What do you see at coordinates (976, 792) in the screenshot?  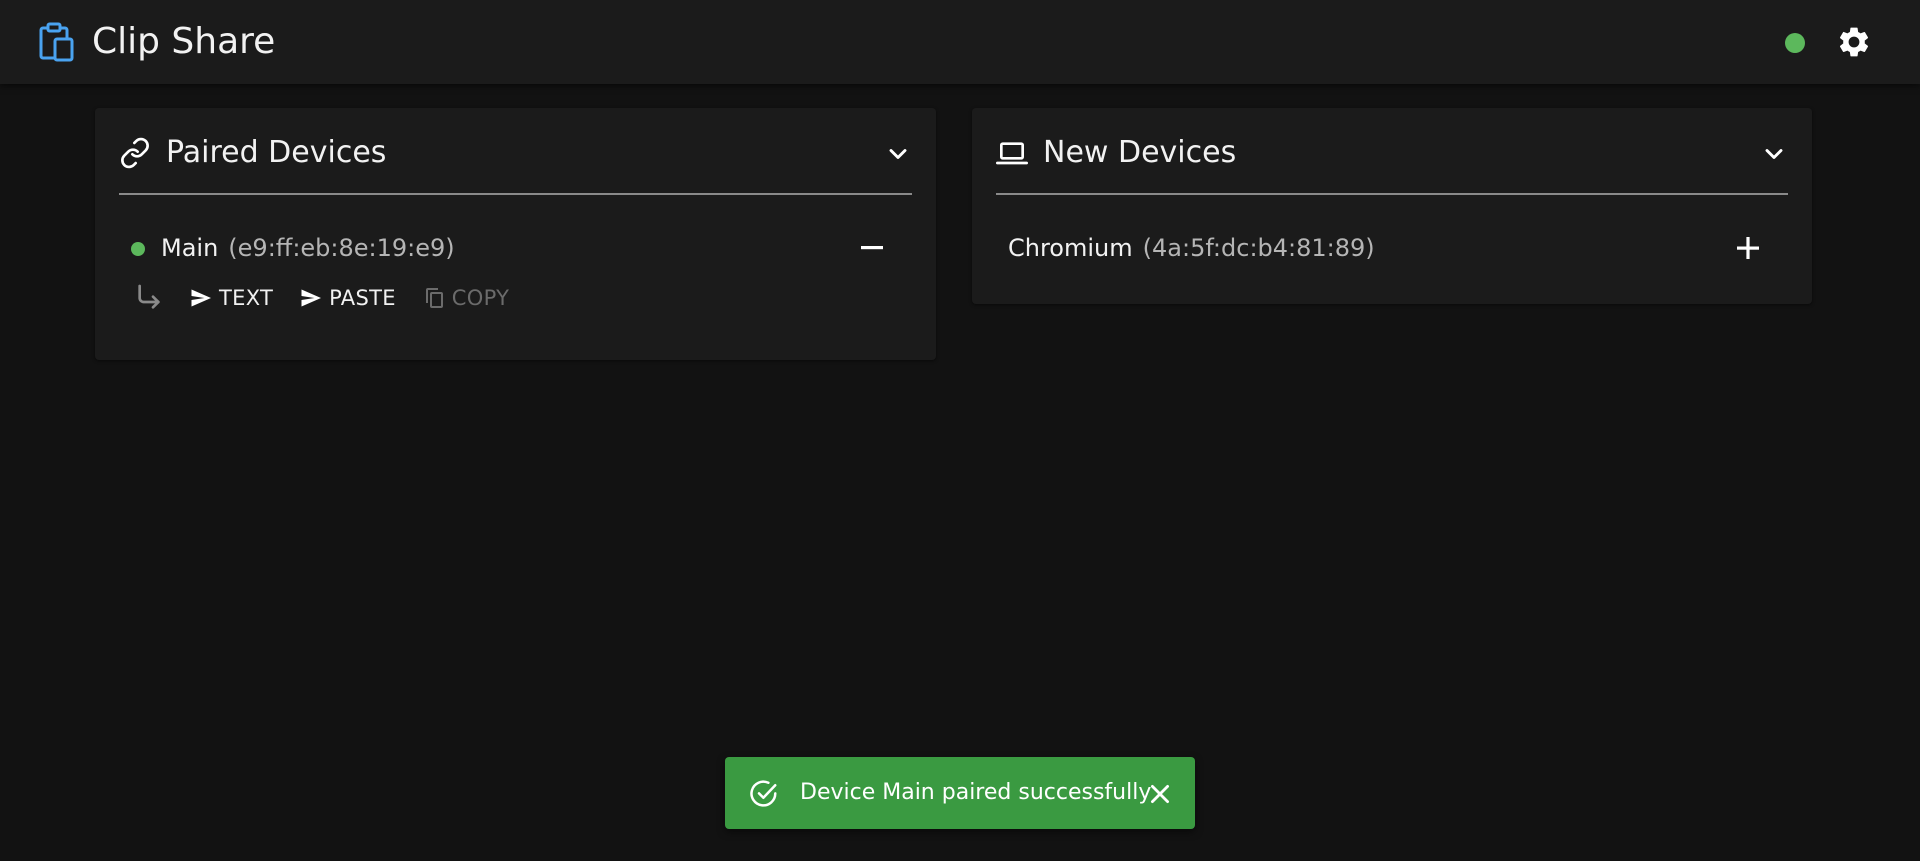 I see `snackbar-message: Device Main paired successfully` at bounding box center [976, 792].